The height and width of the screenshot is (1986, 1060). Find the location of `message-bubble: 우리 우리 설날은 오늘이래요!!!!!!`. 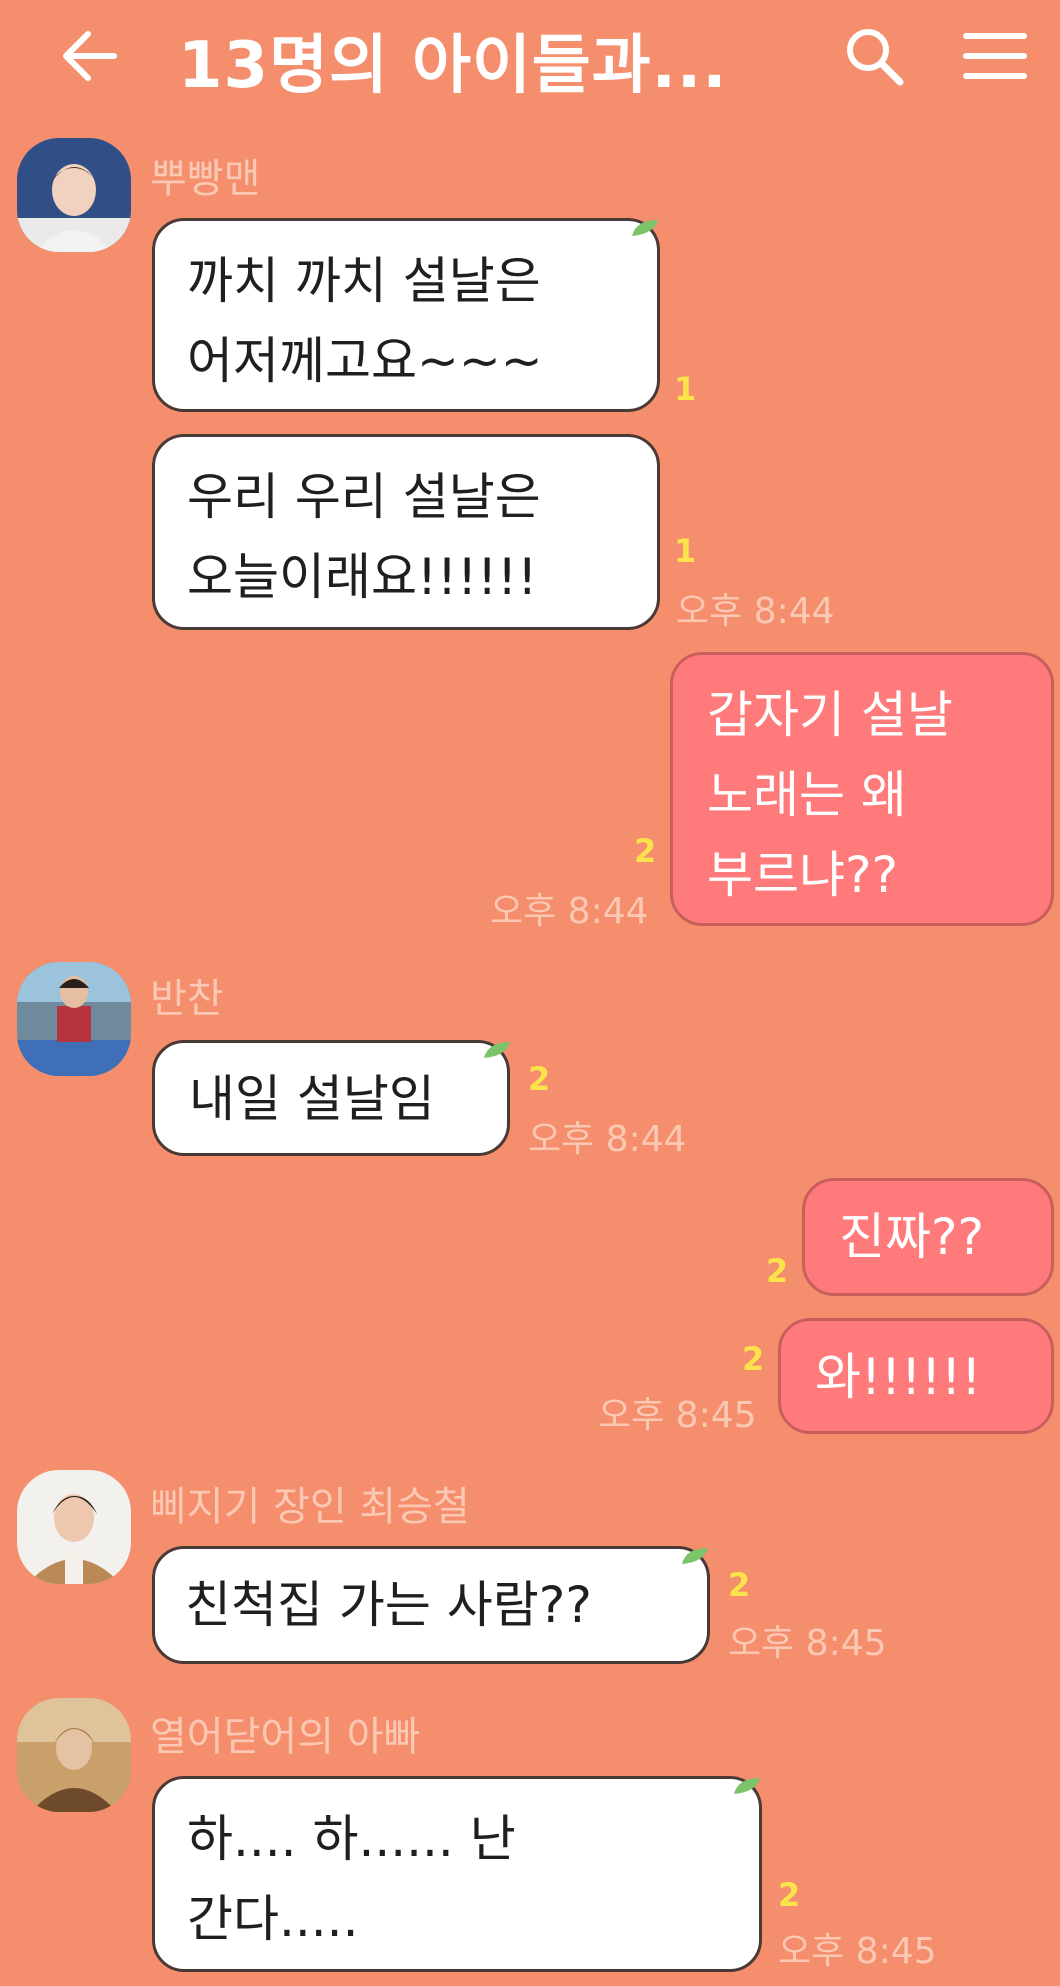

message-bubble: 우리 우리 설날은 오늘이래요!!!!!! is located at coordinates (406, 532).